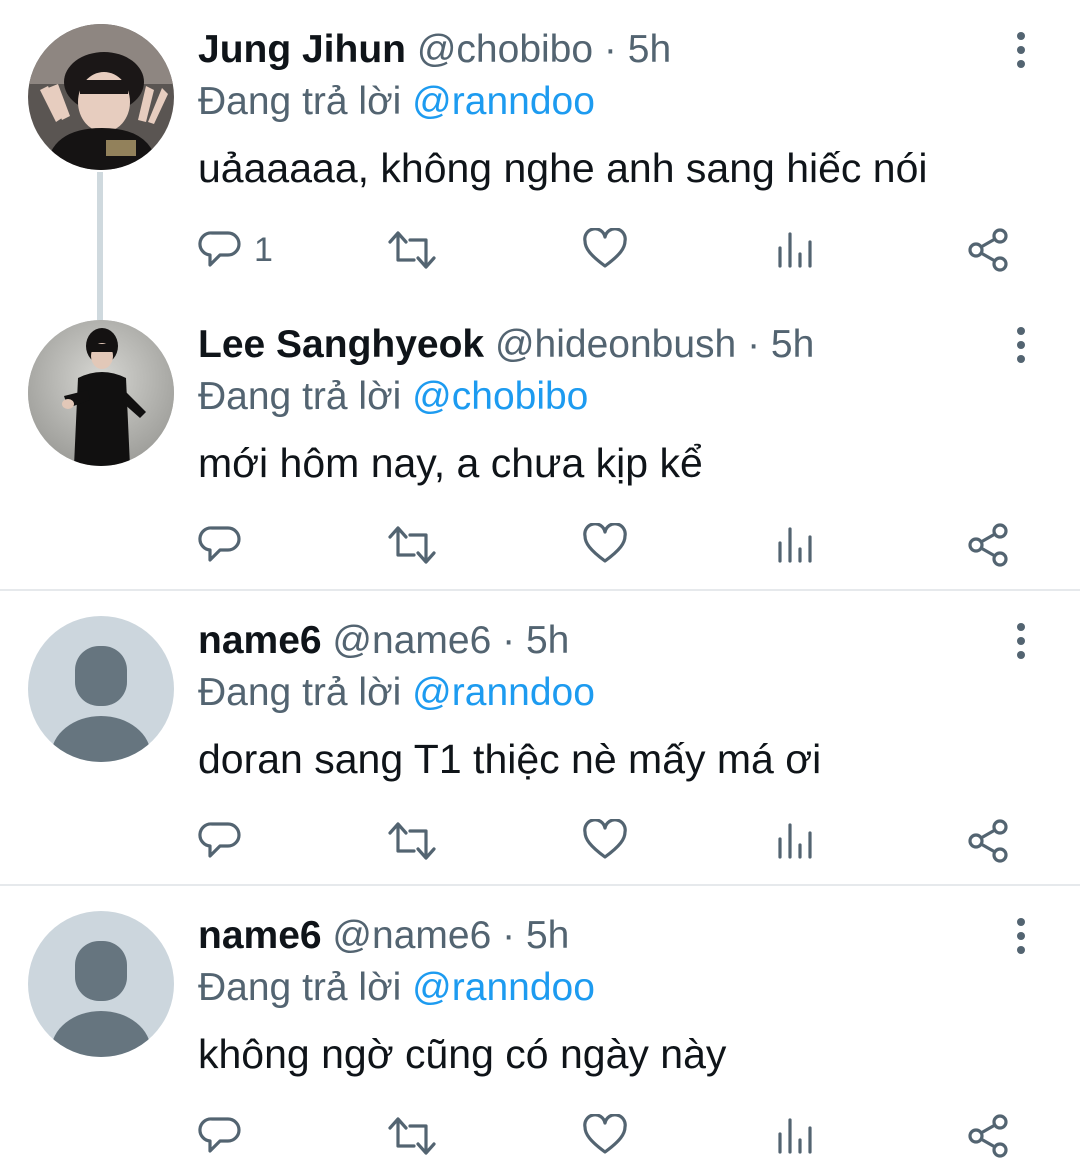 This screenshot has height=1164, width=1080. Describe the element at coordinates (101, 97) in the screenshot. I see `avatar-jung-jihun` at that location.